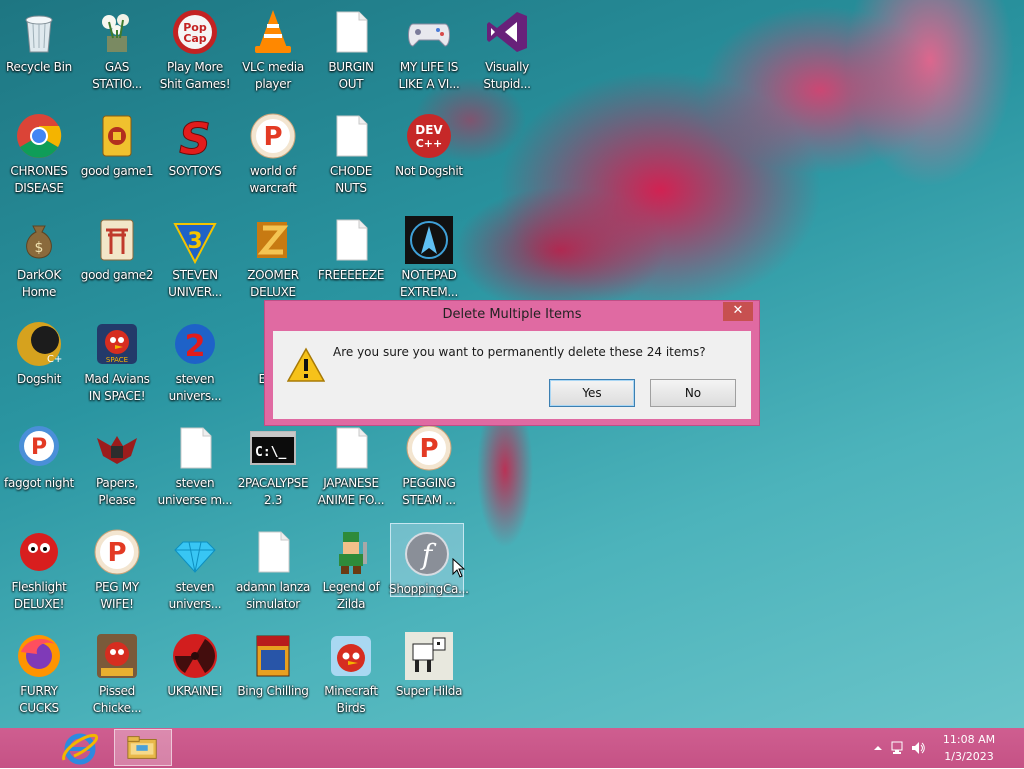 Image resolution: width=1024 pixels, height=769 pixels. What do you see at coordinates (39, 379) in the screenshot?
I see `icon-label: Dogshit` at bounding box center [39, 379].